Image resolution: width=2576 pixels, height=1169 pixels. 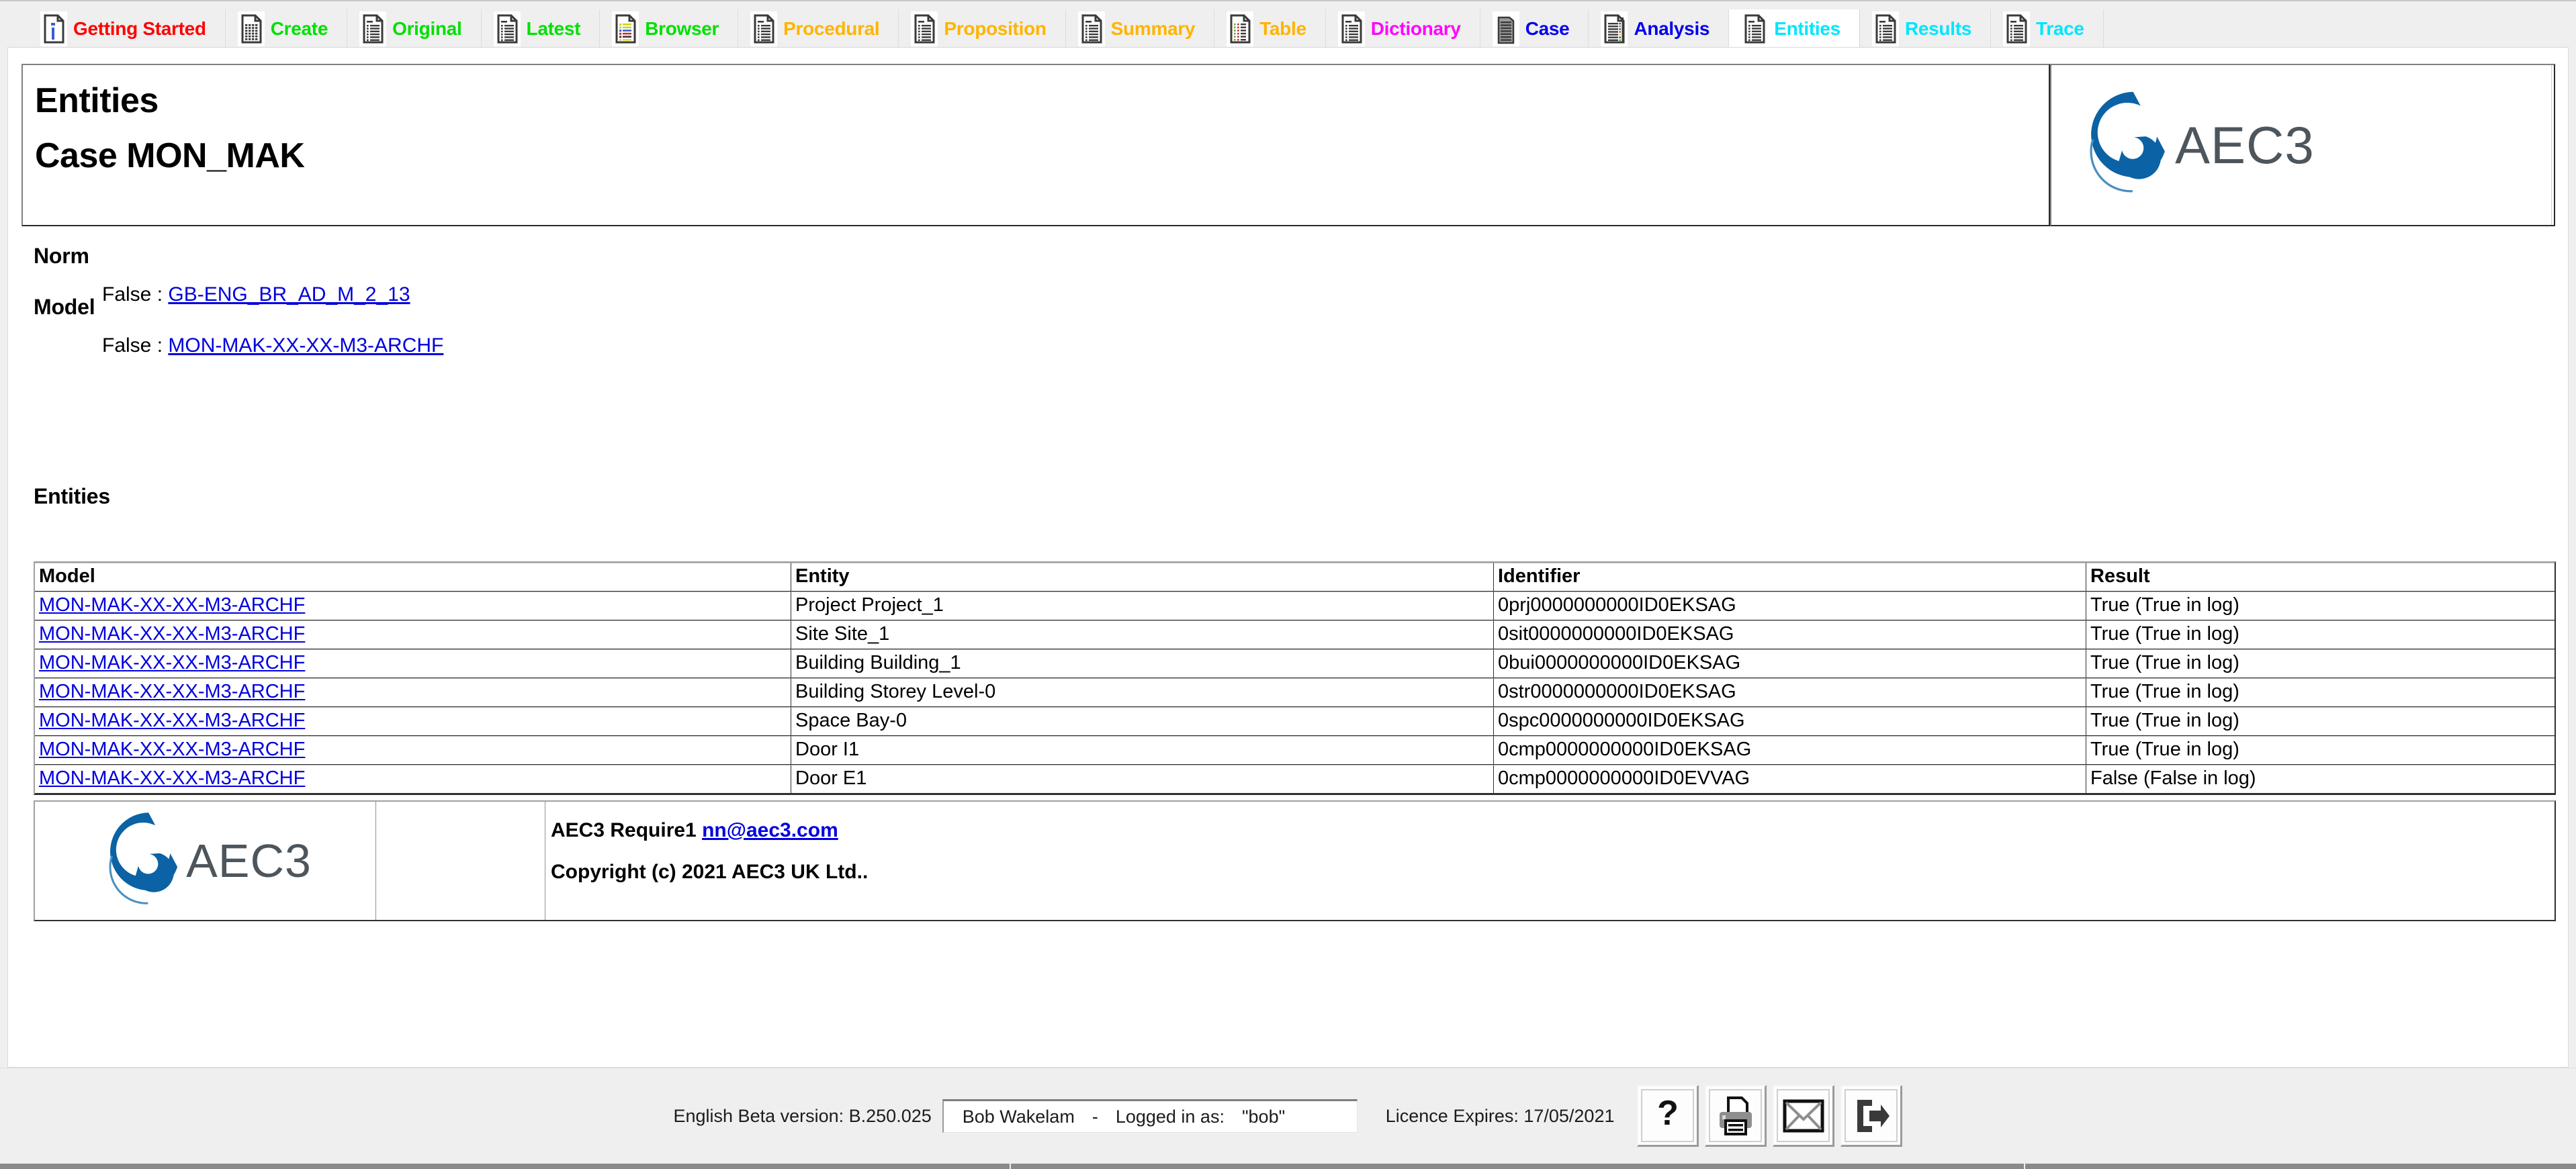 What do you see at coordinates (1547, 28) in the screenshot?
I see `tab-label: Case` at bounding box center [1547, 28].